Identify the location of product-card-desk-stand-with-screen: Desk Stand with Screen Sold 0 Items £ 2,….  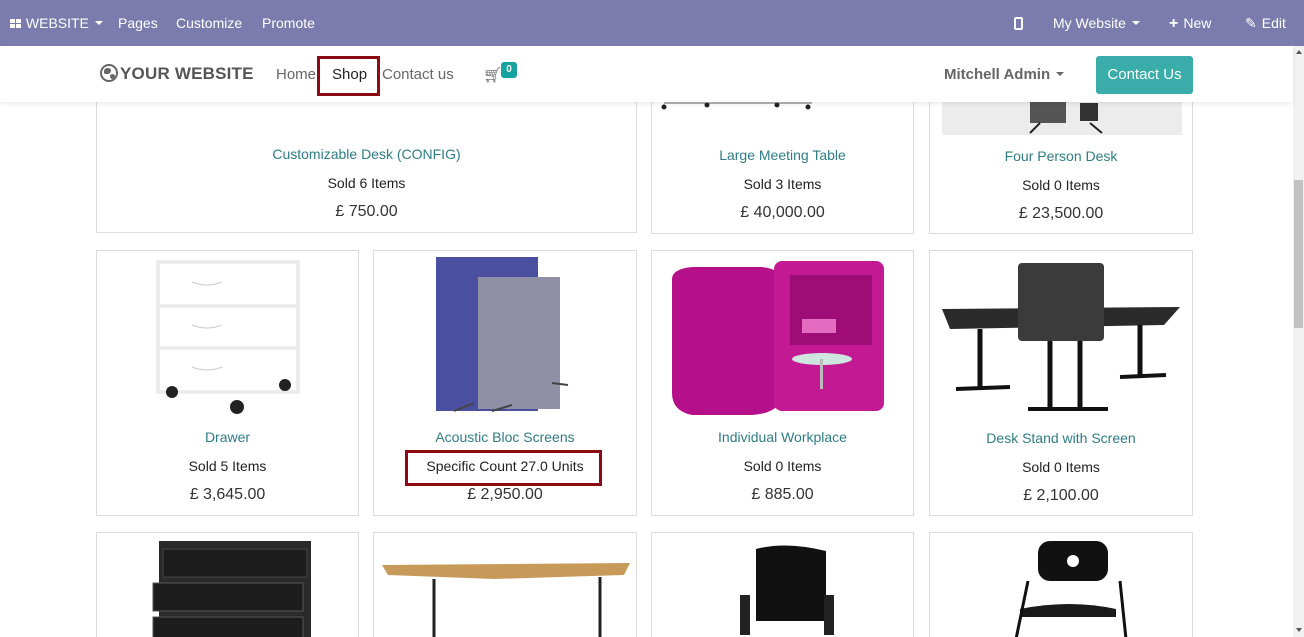
(1061, 383).